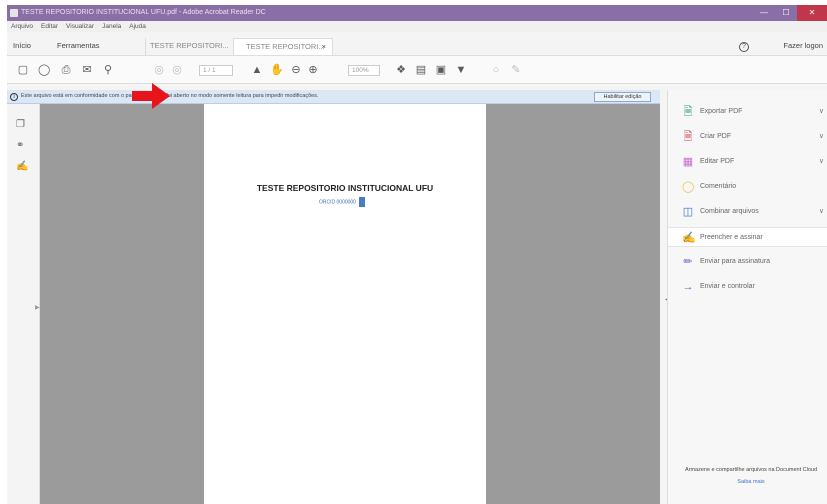  What do you see at coordinates (78, 46) in the screenshot?
I see `tab-tools: Ferramentas` at bounding box center [78, 46].